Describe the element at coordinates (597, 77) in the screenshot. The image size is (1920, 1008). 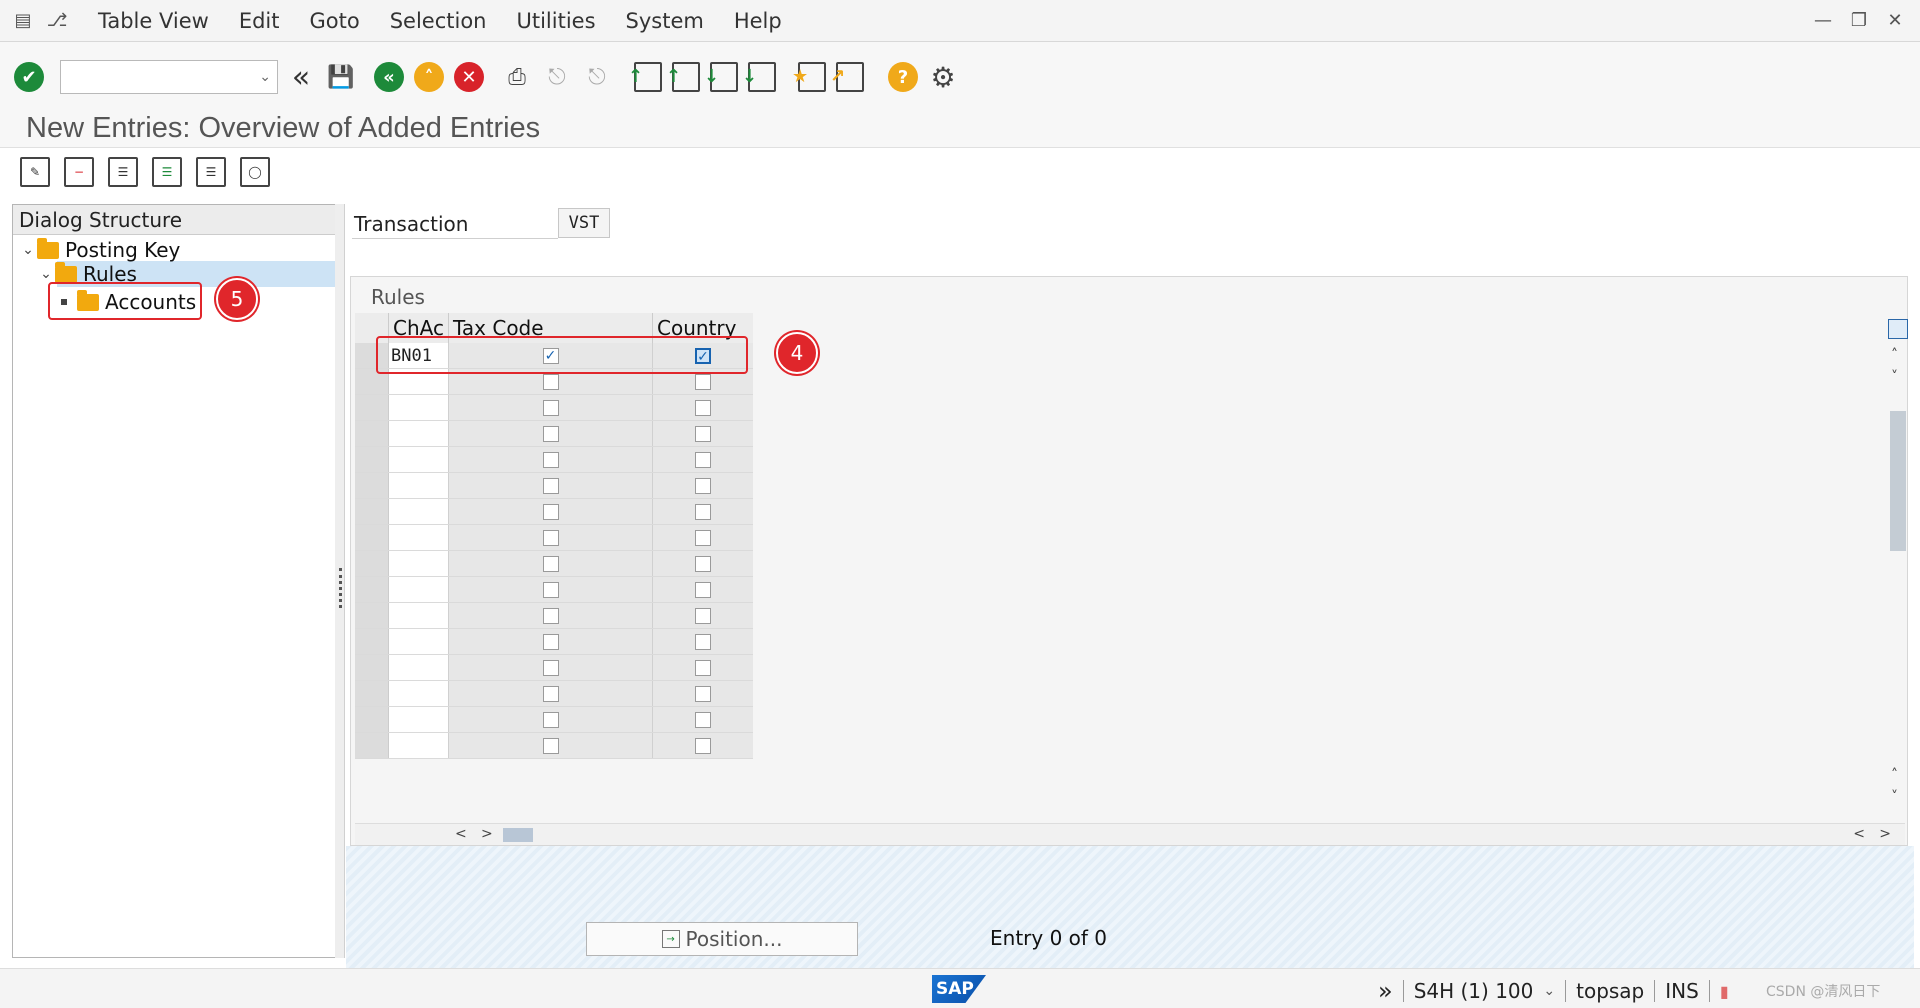
I see `find-next-icon: ⎋` at that location.